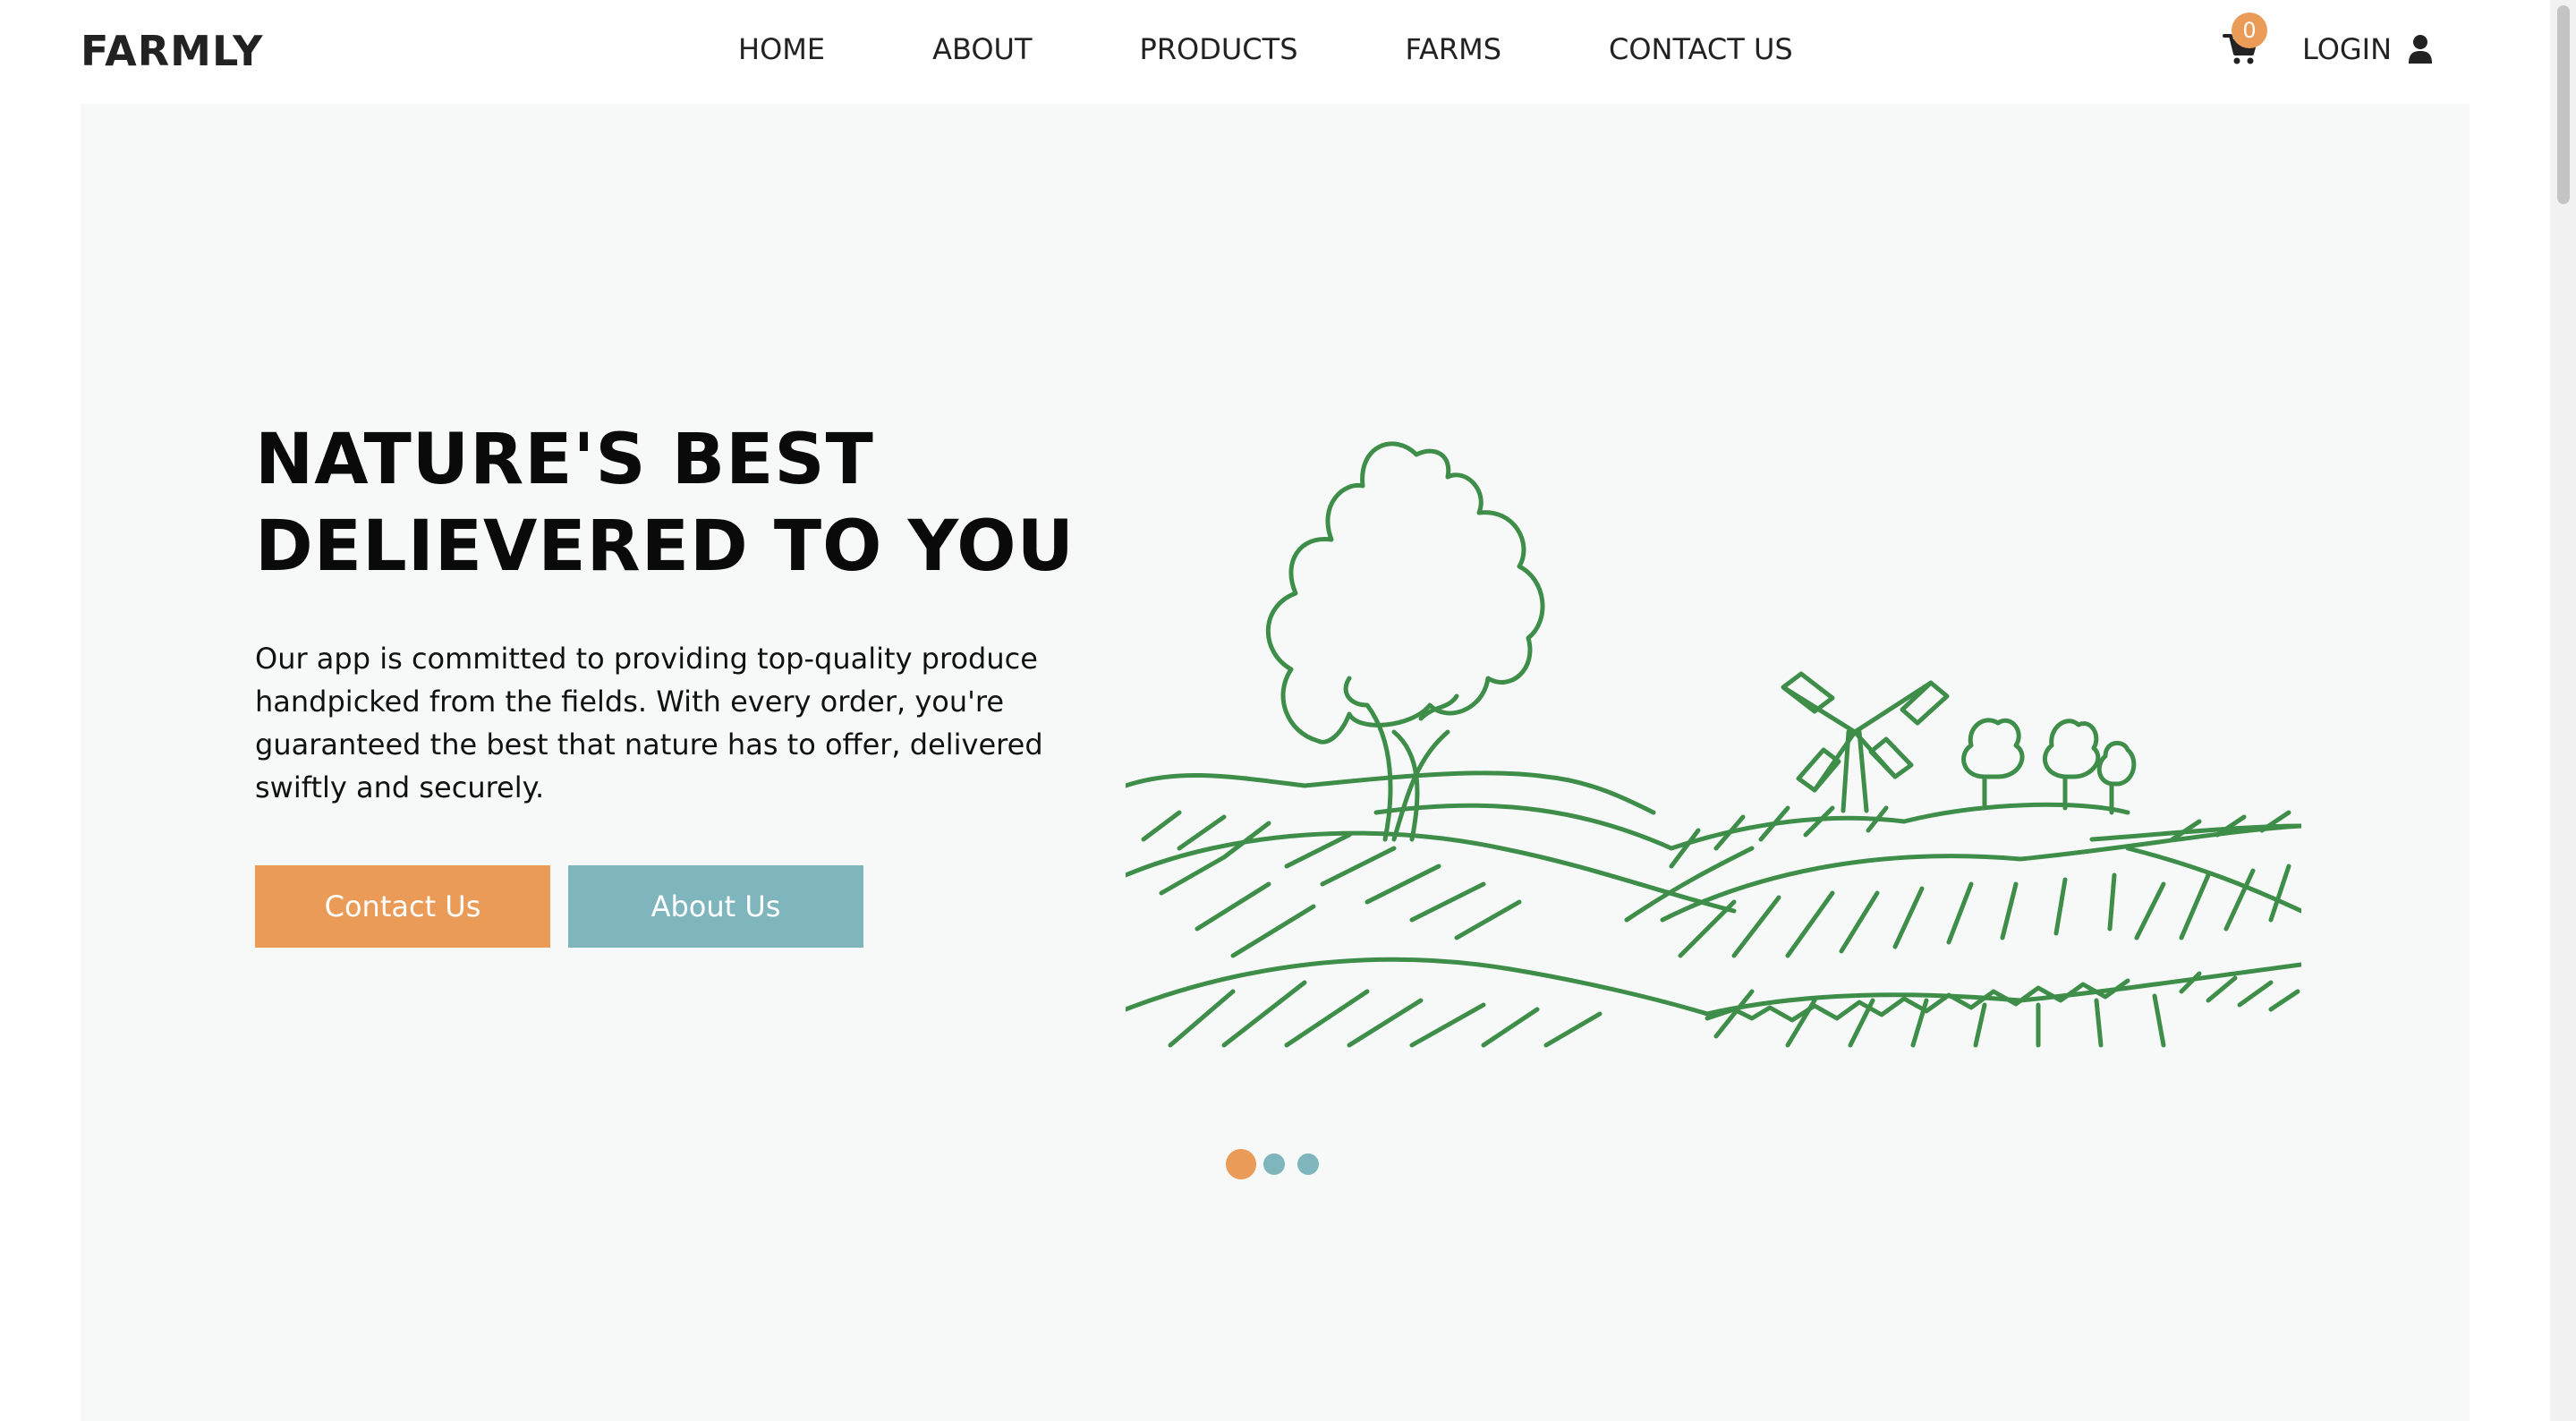 The image size is (2576, 1421). What do you see at coordinates (1454, 49) in the screenshot?
I see `nav-link-farms: FARMS` at bounding box center [1454, 49].